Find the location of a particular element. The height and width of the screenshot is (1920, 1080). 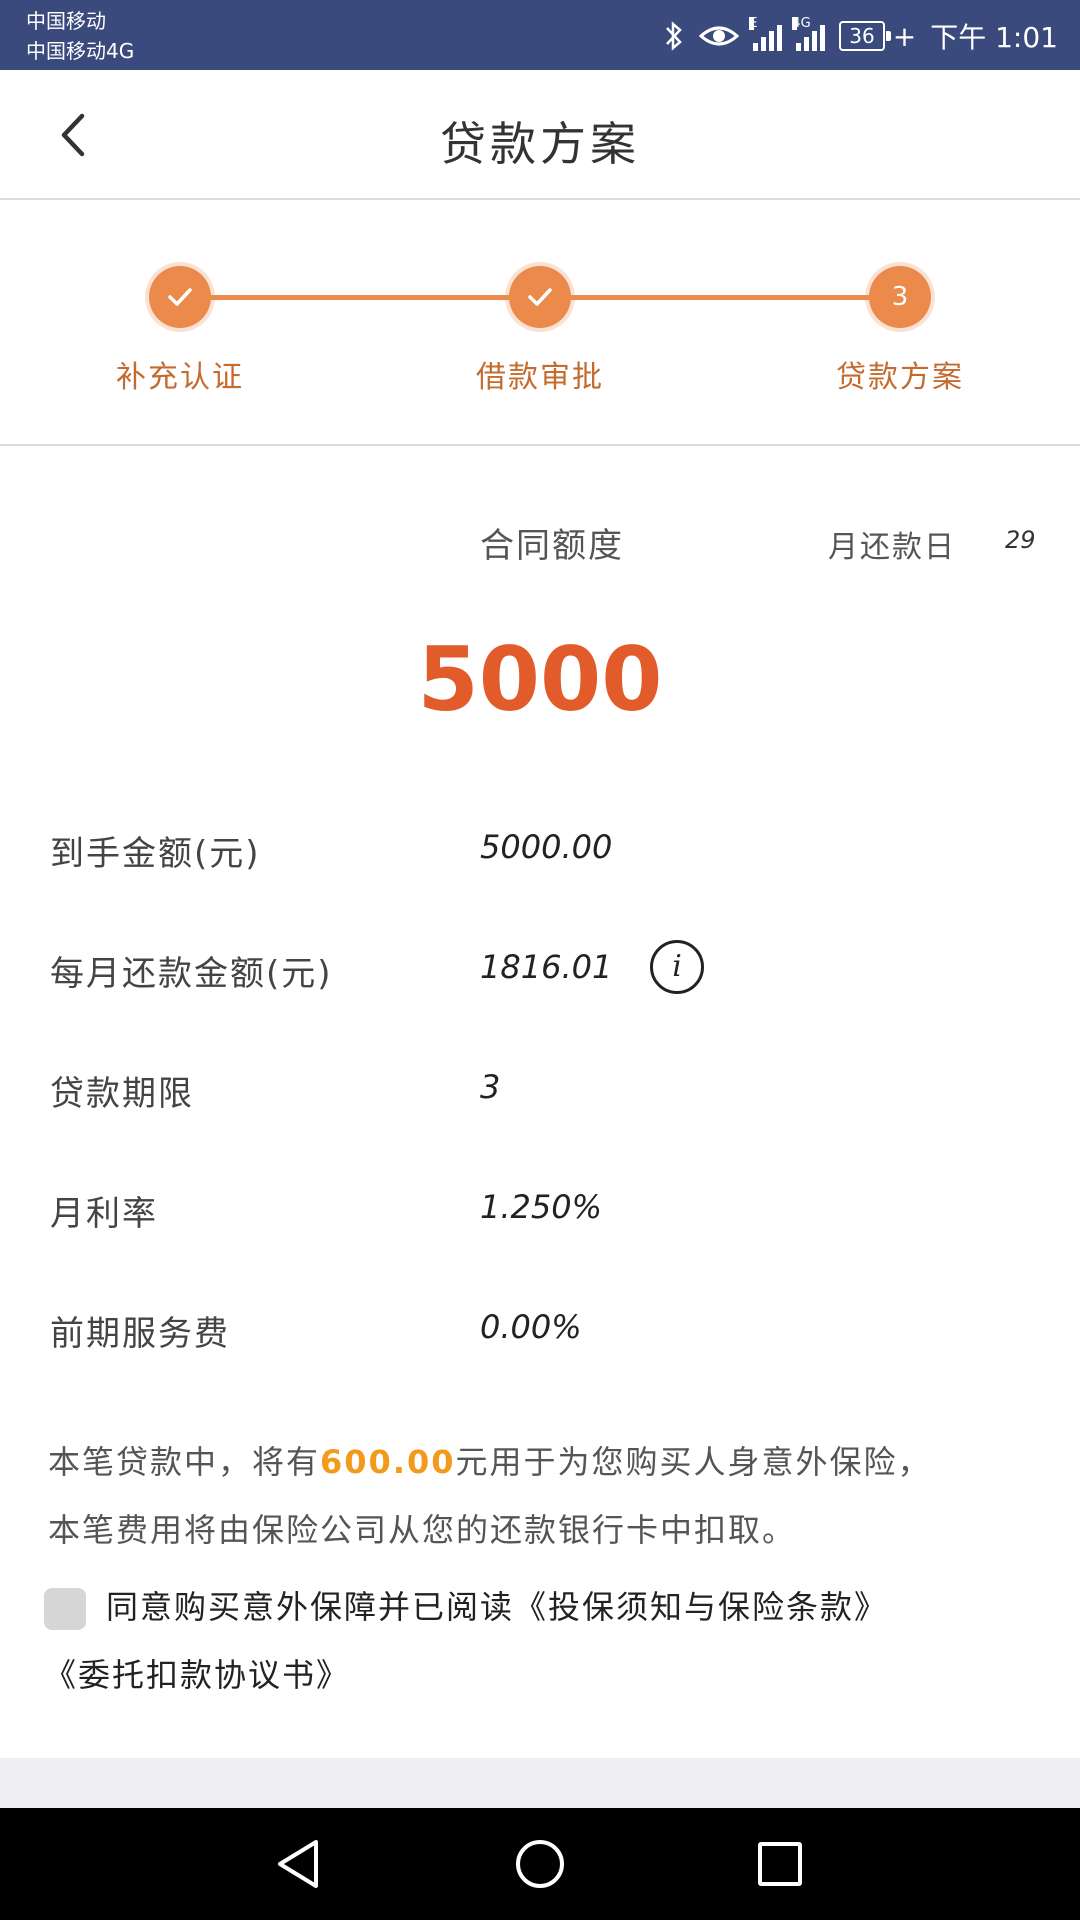

row-value: 1816.01 is located at coordinates (546, 967).